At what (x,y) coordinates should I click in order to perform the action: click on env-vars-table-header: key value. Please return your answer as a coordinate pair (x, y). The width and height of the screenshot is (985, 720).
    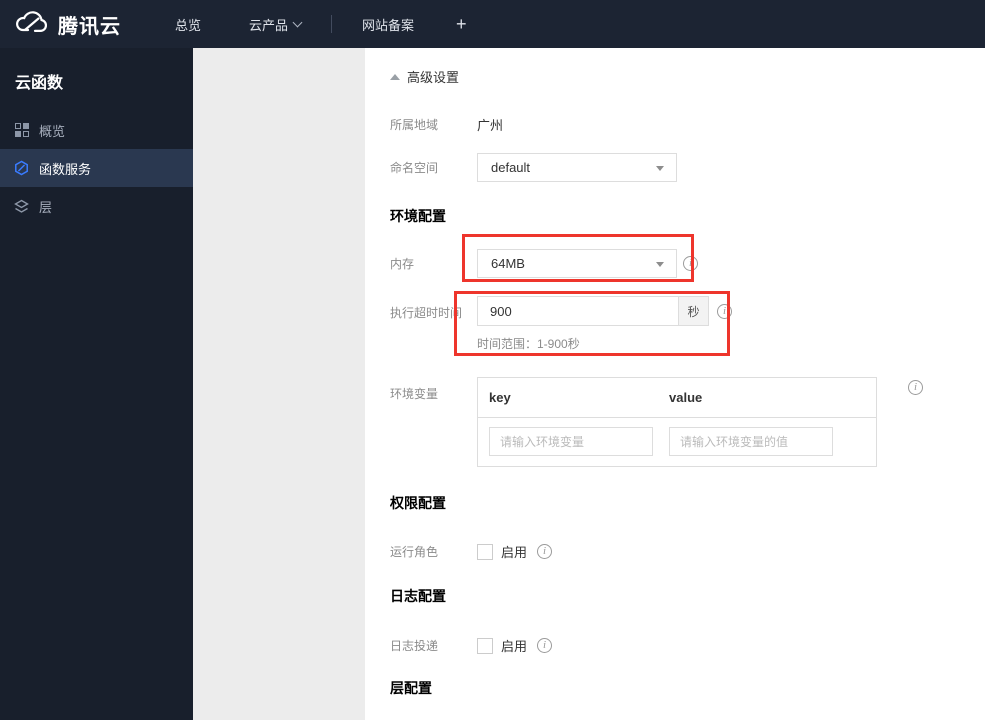
    Looking at the image, I should click on (677, 398).